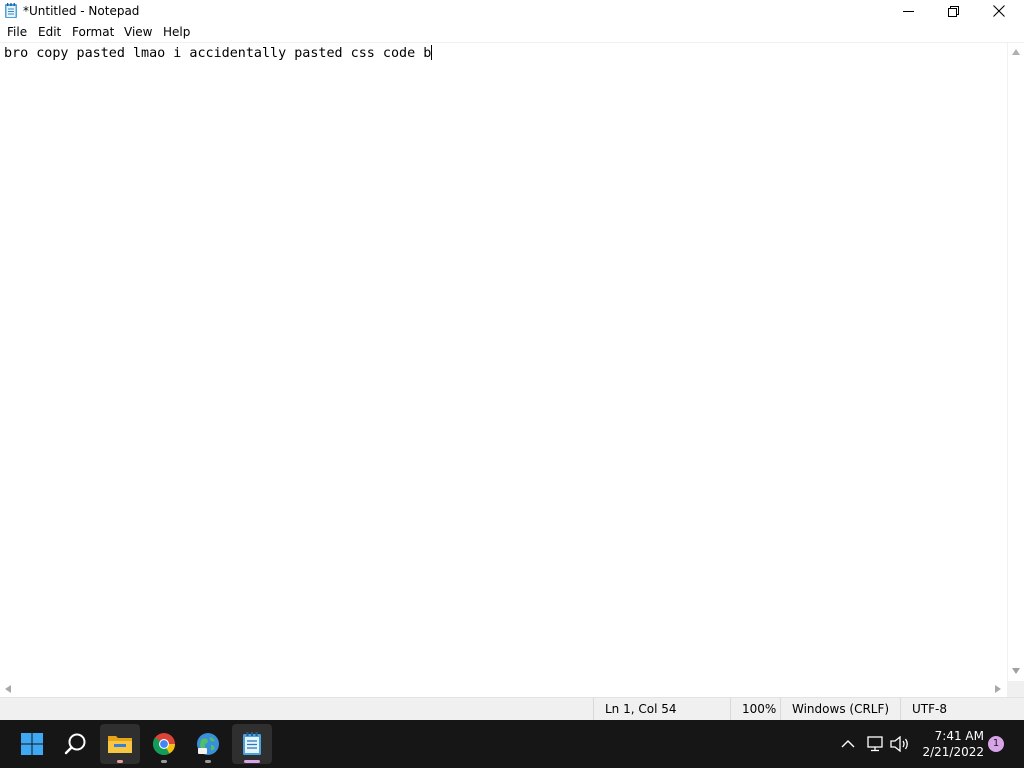  I want to click on globe-app-icon, so click(208, 744).